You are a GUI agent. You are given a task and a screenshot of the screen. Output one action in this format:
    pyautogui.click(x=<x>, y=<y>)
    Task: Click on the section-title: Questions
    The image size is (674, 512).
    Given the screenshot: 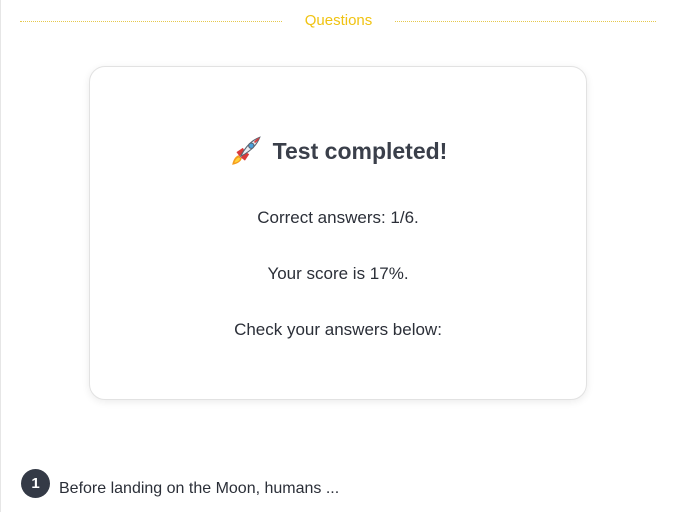 What is the action you would take?
    pyautogui.click(x=338, y=20)
    